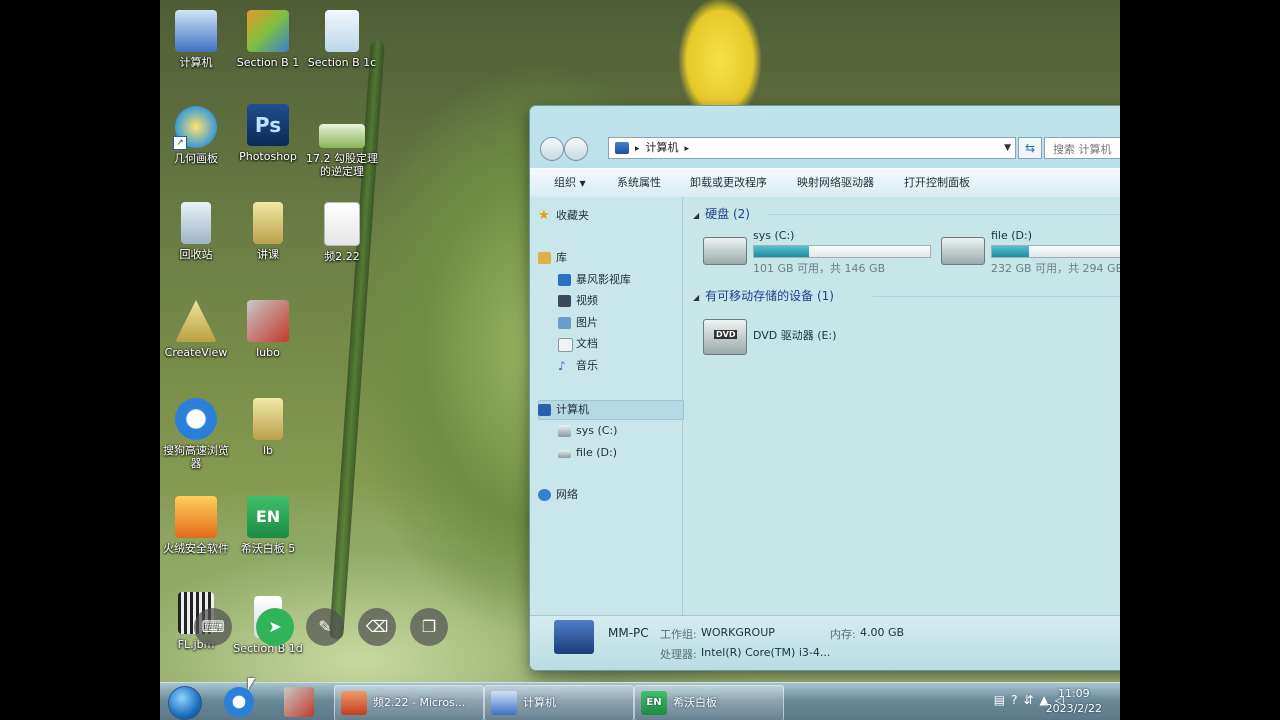 The width and height of the screenshot is (1280, 720). I want to click on nav-network: 网络, so click(558, 495).